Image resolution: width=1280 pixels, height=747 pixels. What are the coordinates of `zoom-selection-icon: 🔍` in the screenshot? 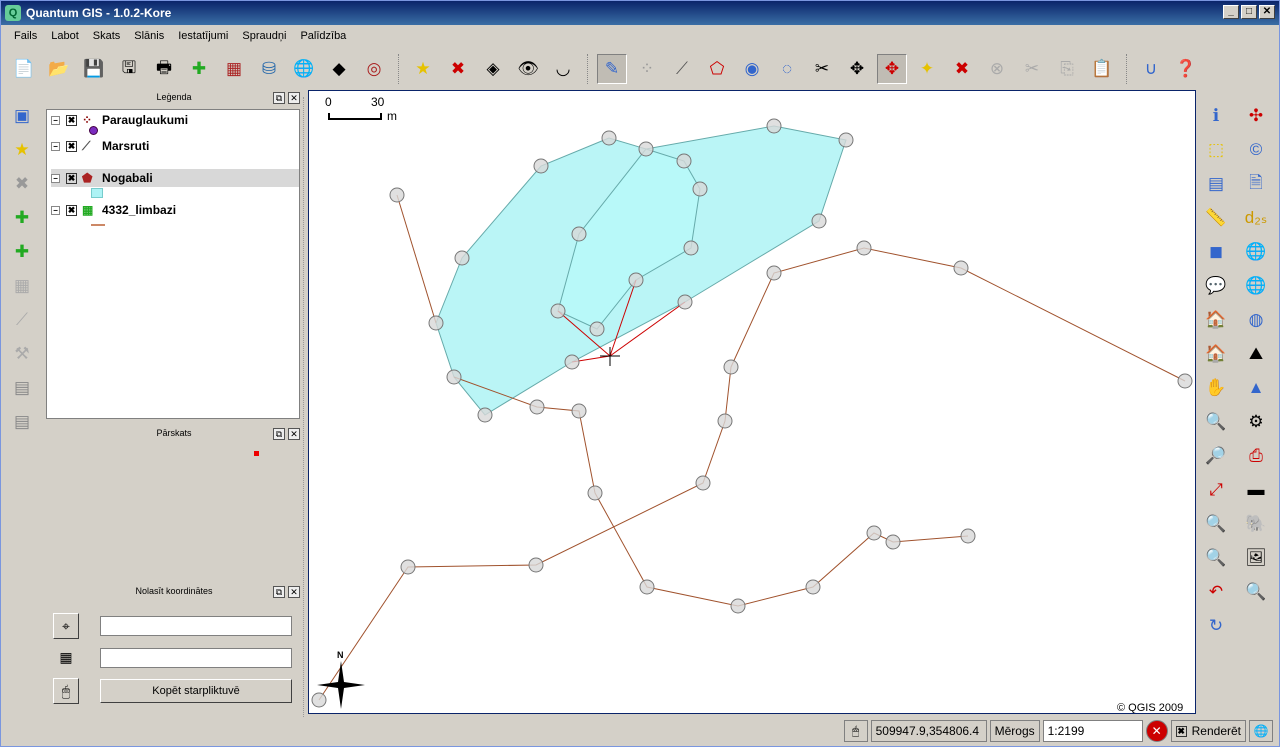 It's located at (1216, 524).